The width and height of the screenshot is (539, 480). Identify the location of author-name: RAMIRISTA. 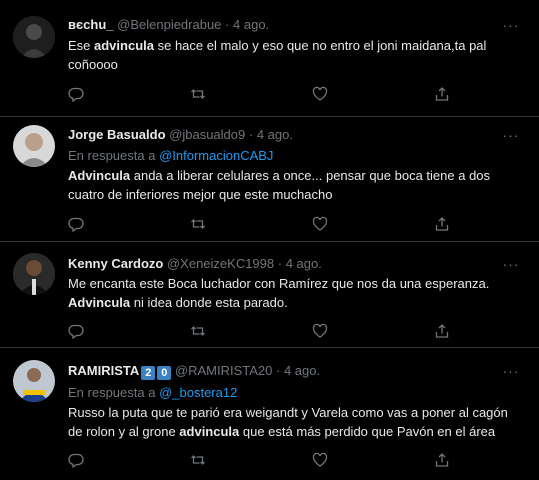
(103, 370).